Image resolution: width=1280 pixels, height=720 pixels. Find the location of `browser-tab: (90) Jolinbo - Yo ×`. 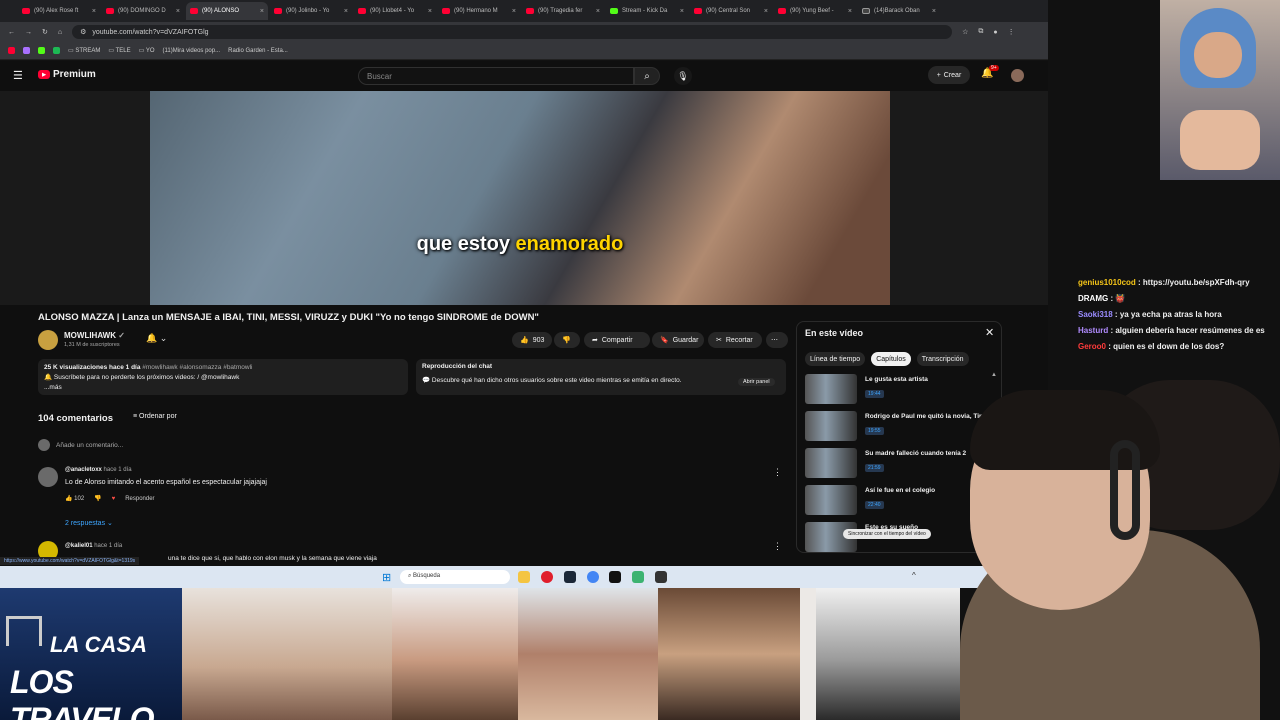

browser-tab: (90) Jolinbo - Yo × is located at coordinates (311, 11).